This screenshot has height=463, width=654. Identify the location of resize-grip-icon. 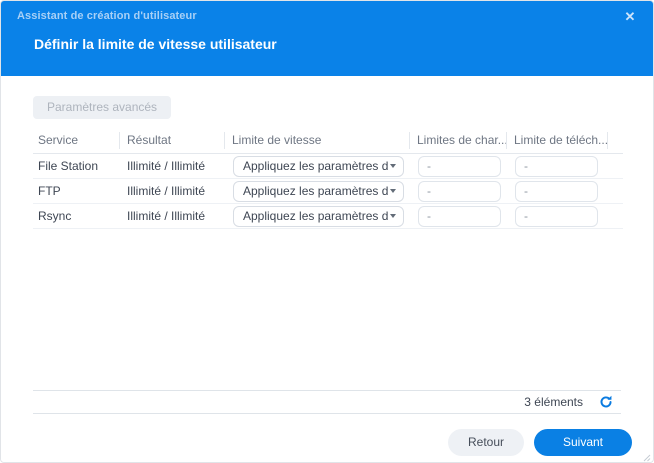
(646, 456).